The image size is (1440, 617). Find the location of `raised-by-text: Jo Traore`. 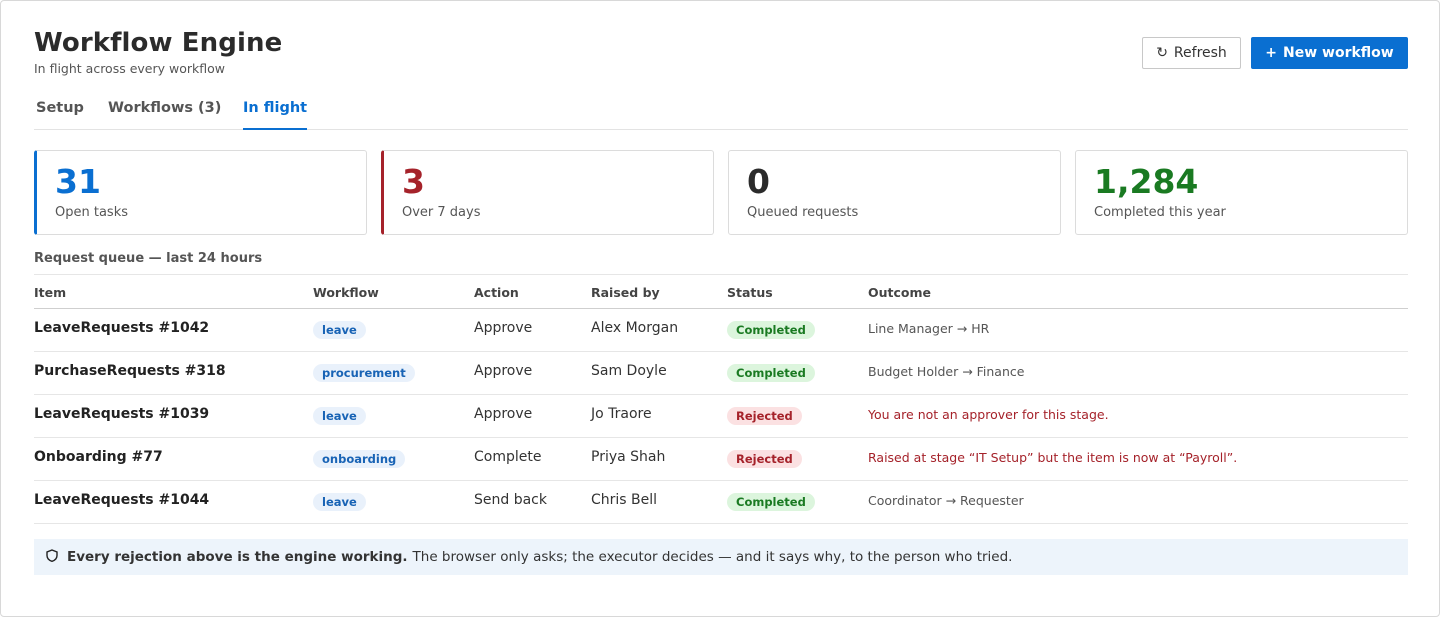

raised-by-text: Jo Traore is located at coordinates (621, 414).